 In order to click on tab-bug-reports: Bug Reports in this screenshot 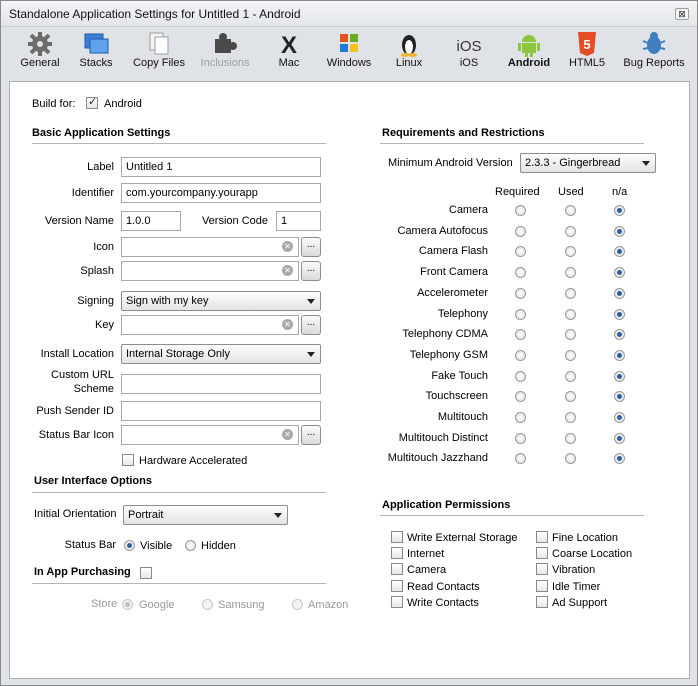, I will do `click(654, 53)`.